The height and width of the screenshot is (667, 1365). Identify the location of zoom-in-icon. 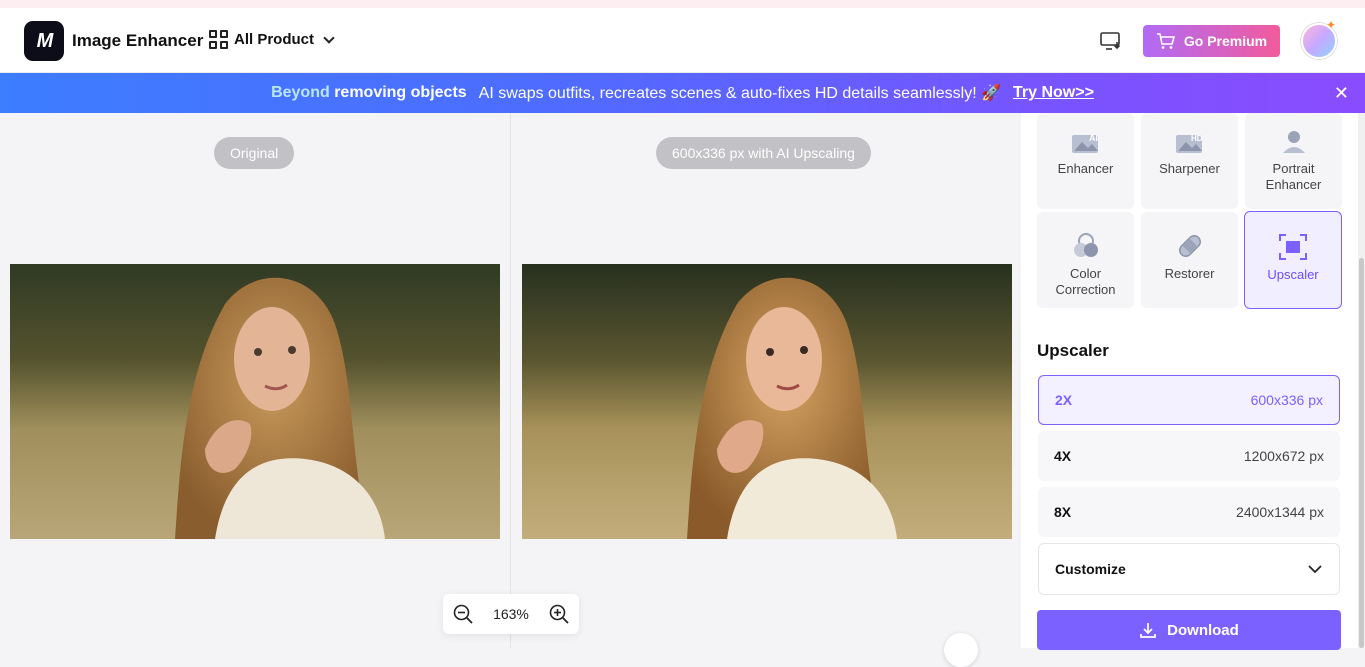
(559, 614).